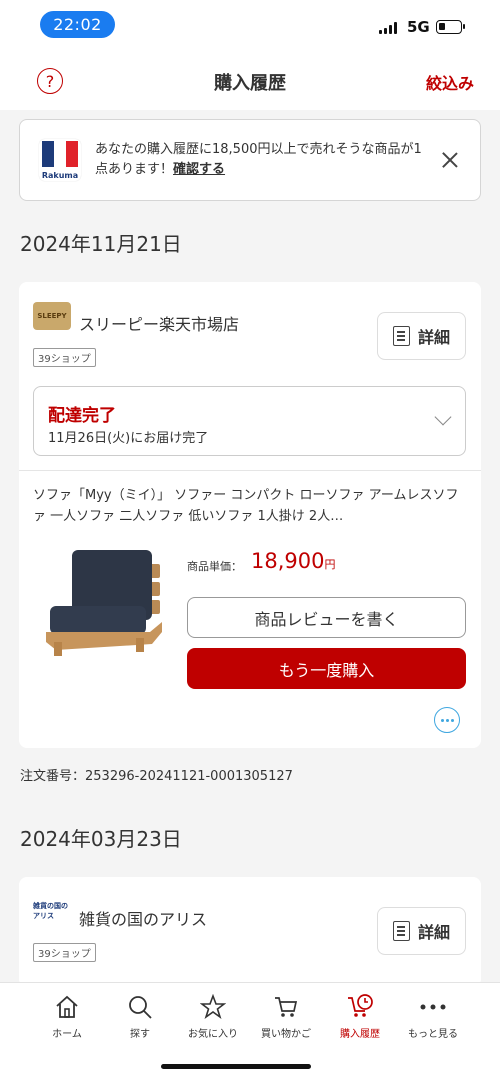 This screenshot has width=500, height=1080. I want to click on close-icon, so click(450, 160).